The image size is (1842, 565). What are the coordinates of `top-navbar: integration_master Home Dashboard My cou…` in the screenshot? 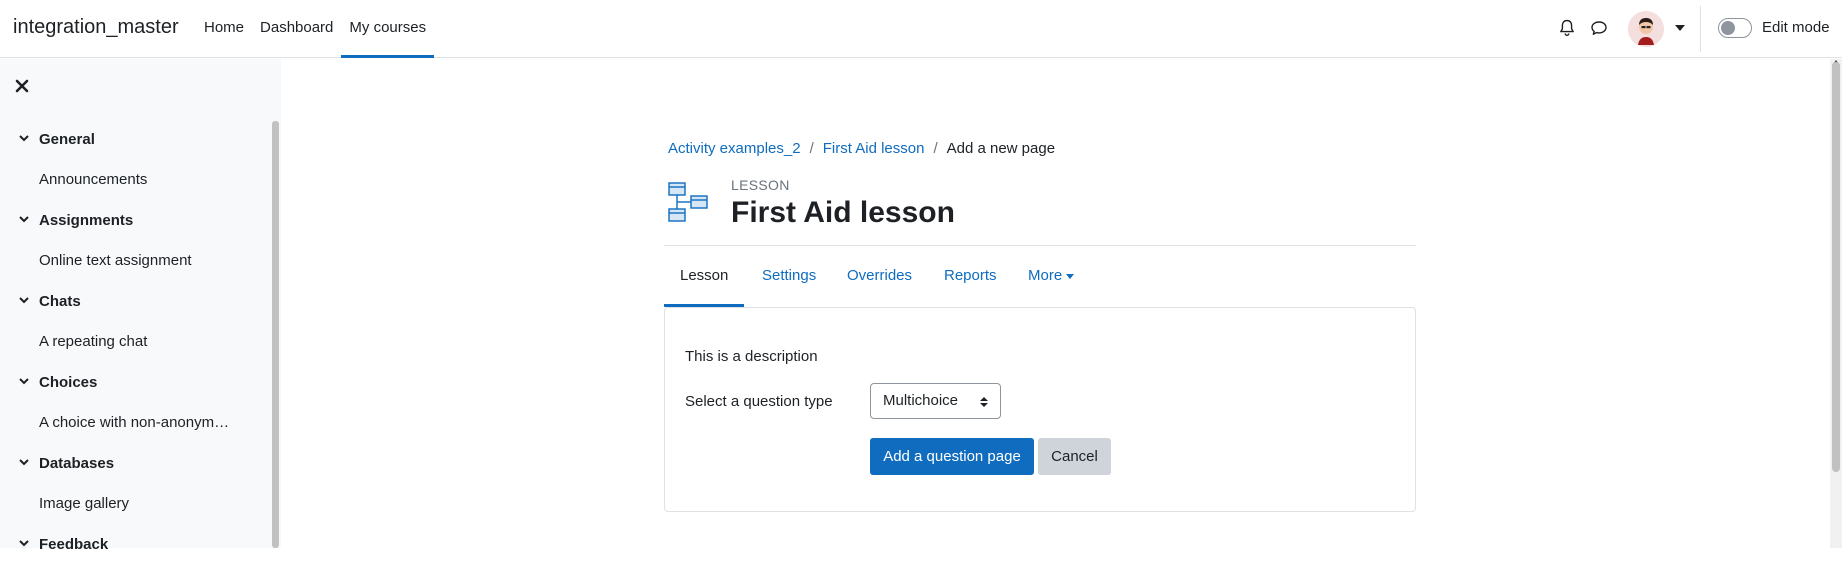 It's located at (921, 29).